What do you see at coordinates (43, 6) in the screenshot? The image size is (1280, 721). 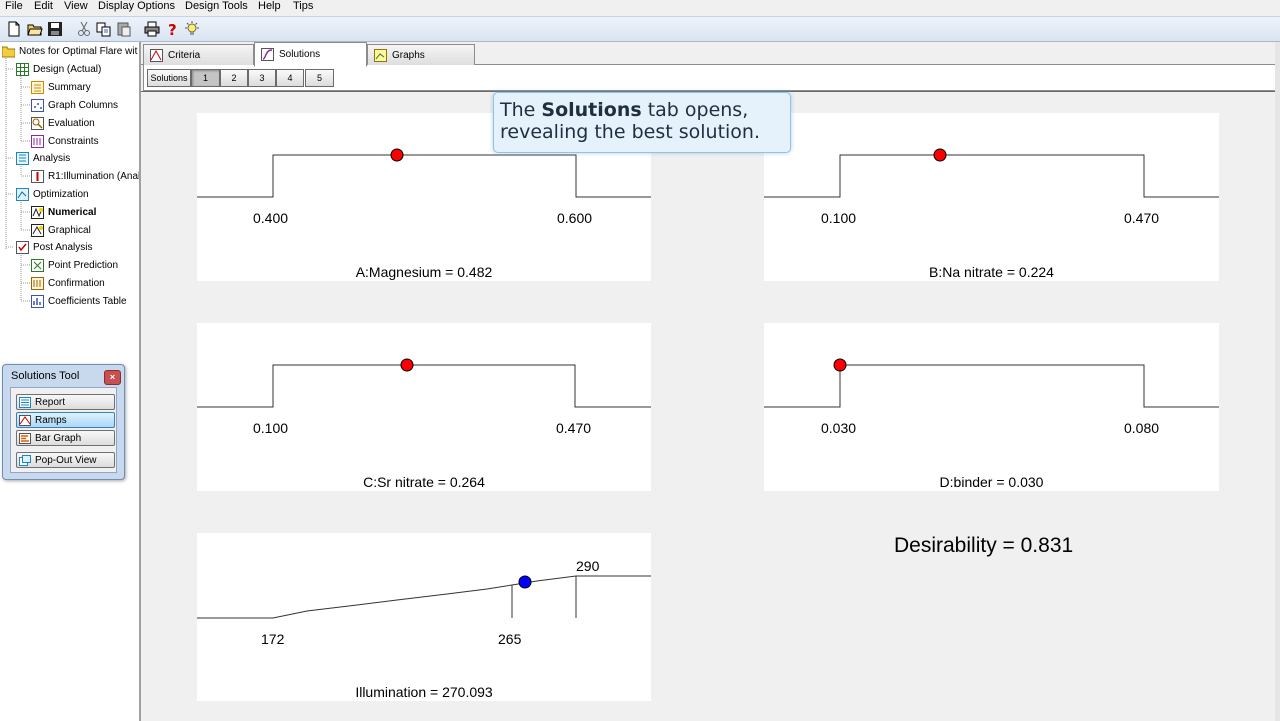 I see `menu-edit: Edit` at bounding box center [43, 6].